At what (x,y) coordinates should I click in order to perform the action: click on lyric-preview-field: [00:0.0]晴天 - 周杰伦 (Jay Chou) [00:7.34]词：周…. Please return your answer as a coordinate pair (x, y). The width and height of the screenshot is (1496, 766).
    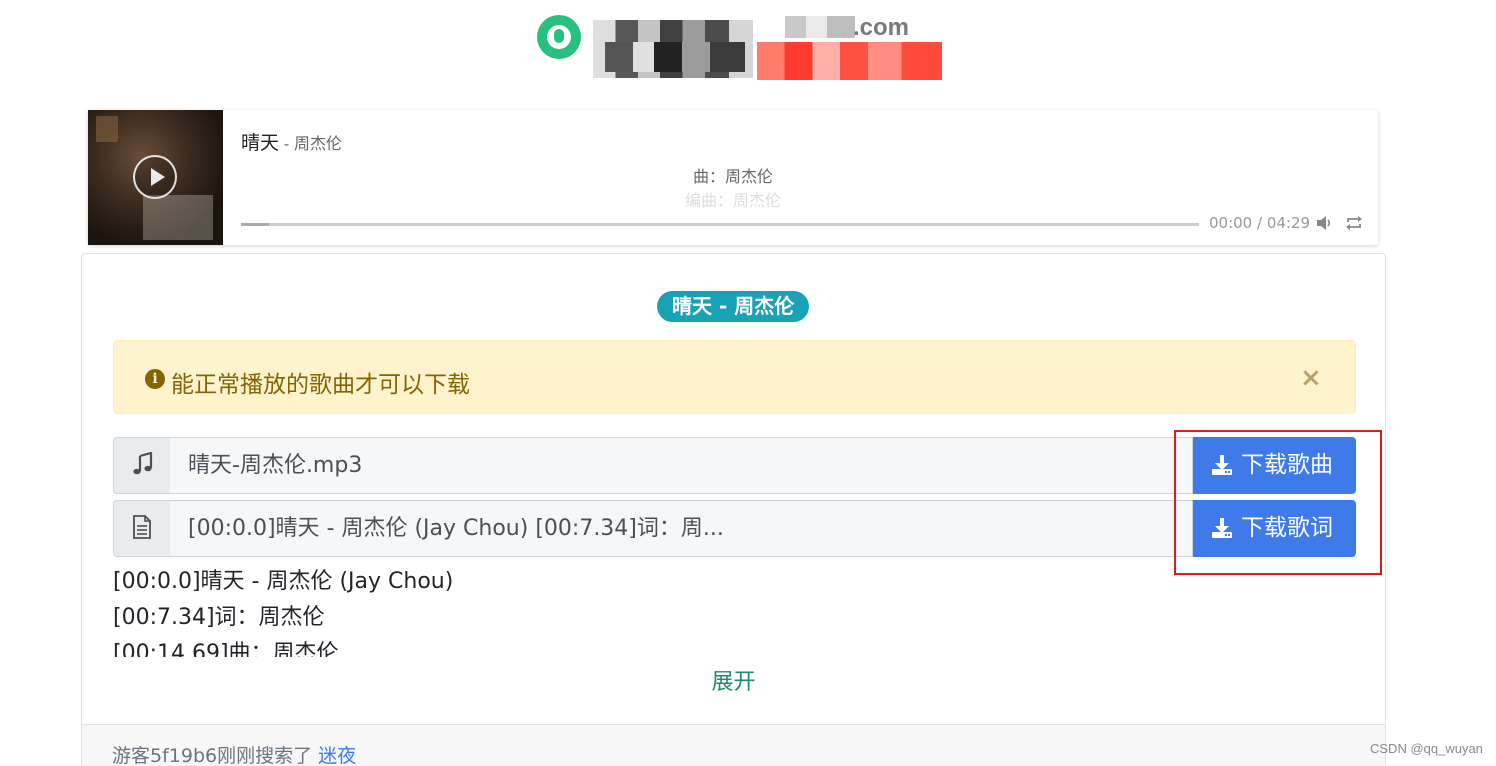
    Looking at the image, I should click on (681, 528).